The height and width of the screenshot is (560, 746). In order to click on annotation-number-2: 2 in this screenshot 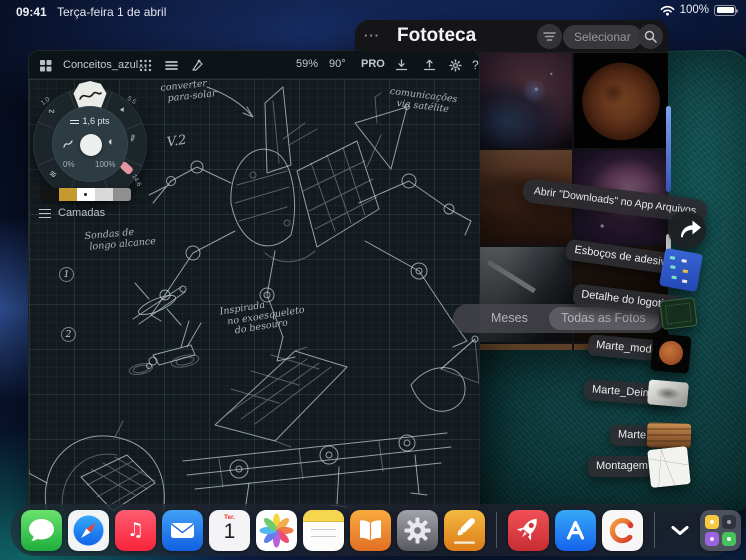, I will do `click(68, 334)`.